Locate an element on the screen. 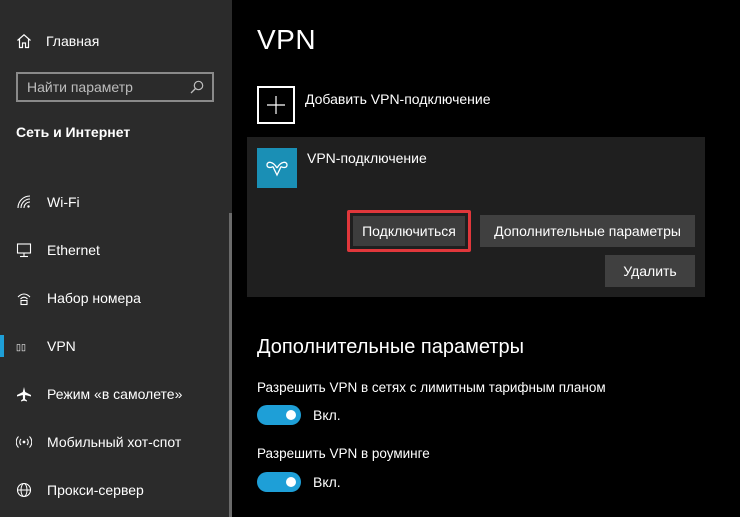  page-title: VPN is located at coordinates (287, 39).